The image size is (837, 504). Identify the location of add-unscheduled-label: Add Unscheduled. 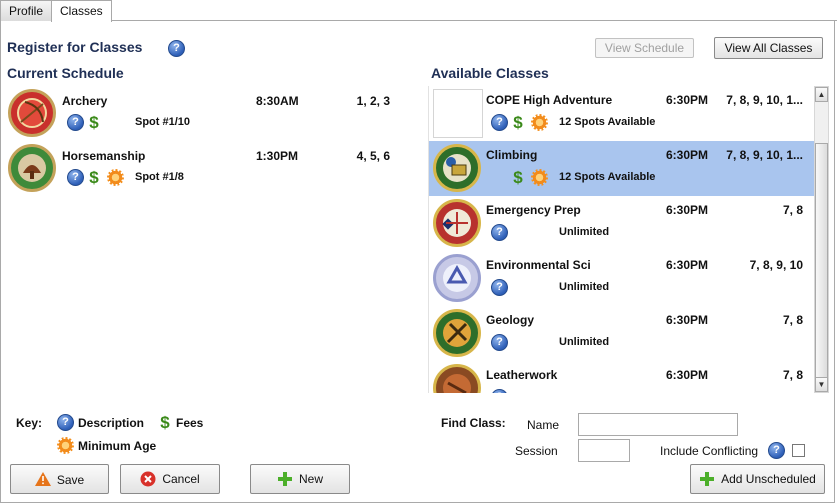
(768, 479).